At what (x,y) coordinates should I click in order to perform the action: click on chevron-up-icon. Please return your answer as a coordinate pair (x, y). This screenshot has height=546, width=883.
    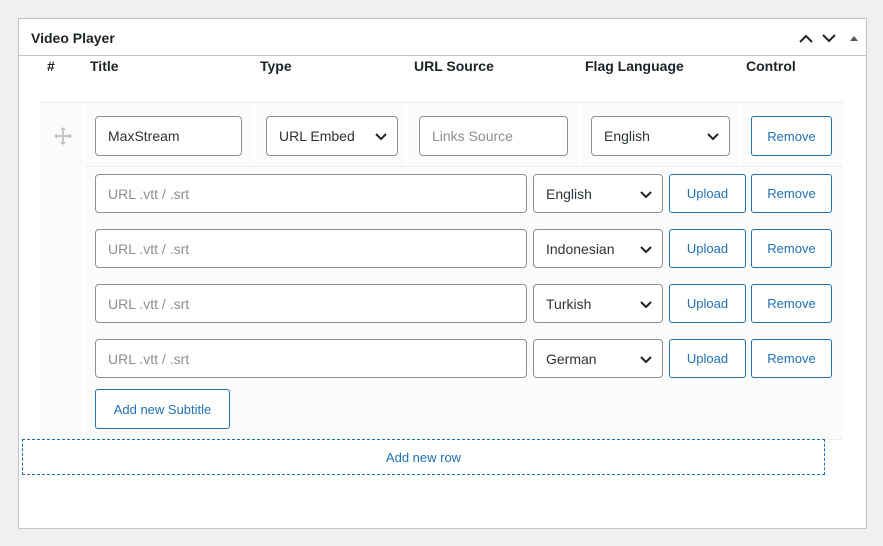
    Looking at the image, I should click on (806, 38).